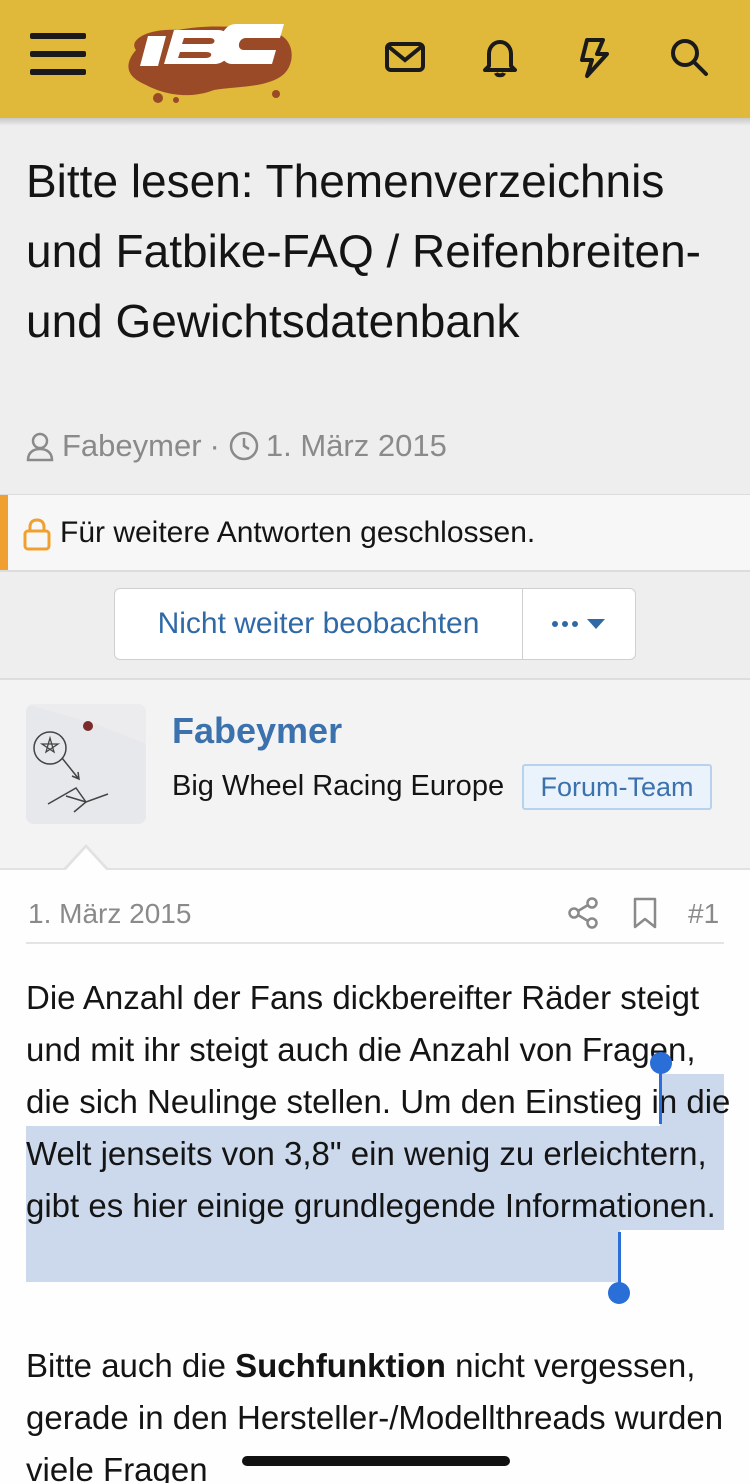 The height and width of the screenshot is (1483, 750). I want to click on thread-date: 1. März 2015, so click(356, 446).